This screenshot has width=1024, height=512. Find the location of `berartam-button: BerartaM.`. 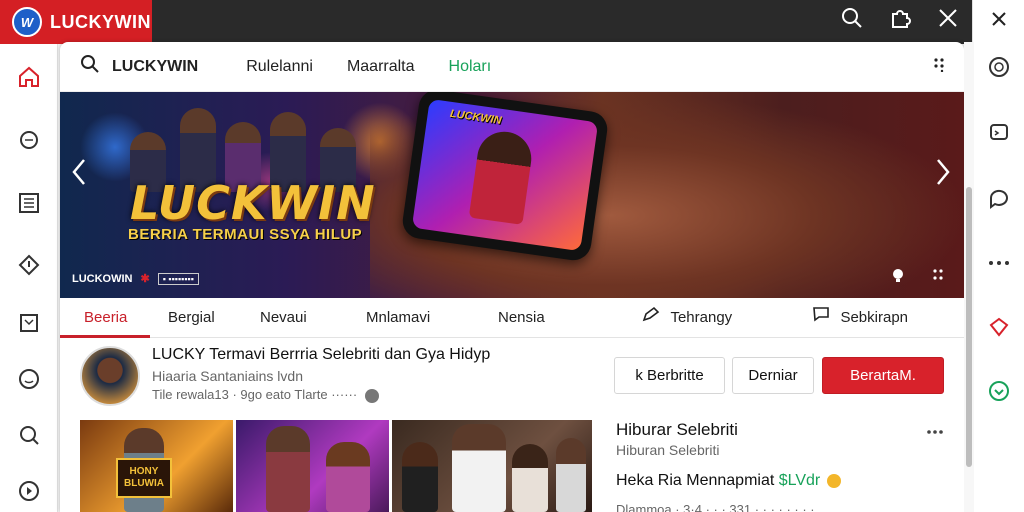

berartam-button: BerartaM. is located at coordinates (883, 375).